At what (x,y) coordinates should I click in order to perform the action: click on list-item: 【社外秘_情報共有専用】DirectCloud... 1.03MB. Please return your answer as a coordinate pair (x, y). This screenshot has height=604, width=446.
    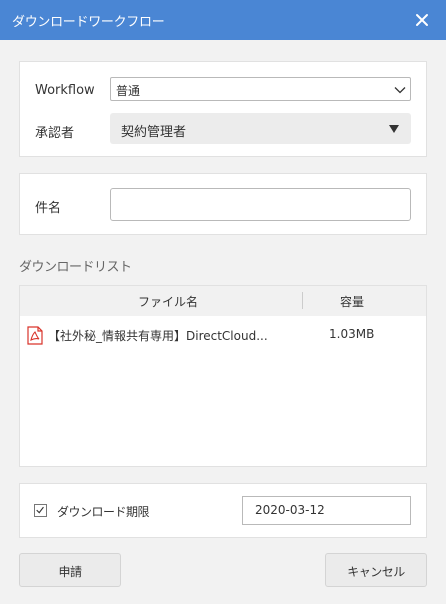
    Looking at the image, I should click on (223, 335).